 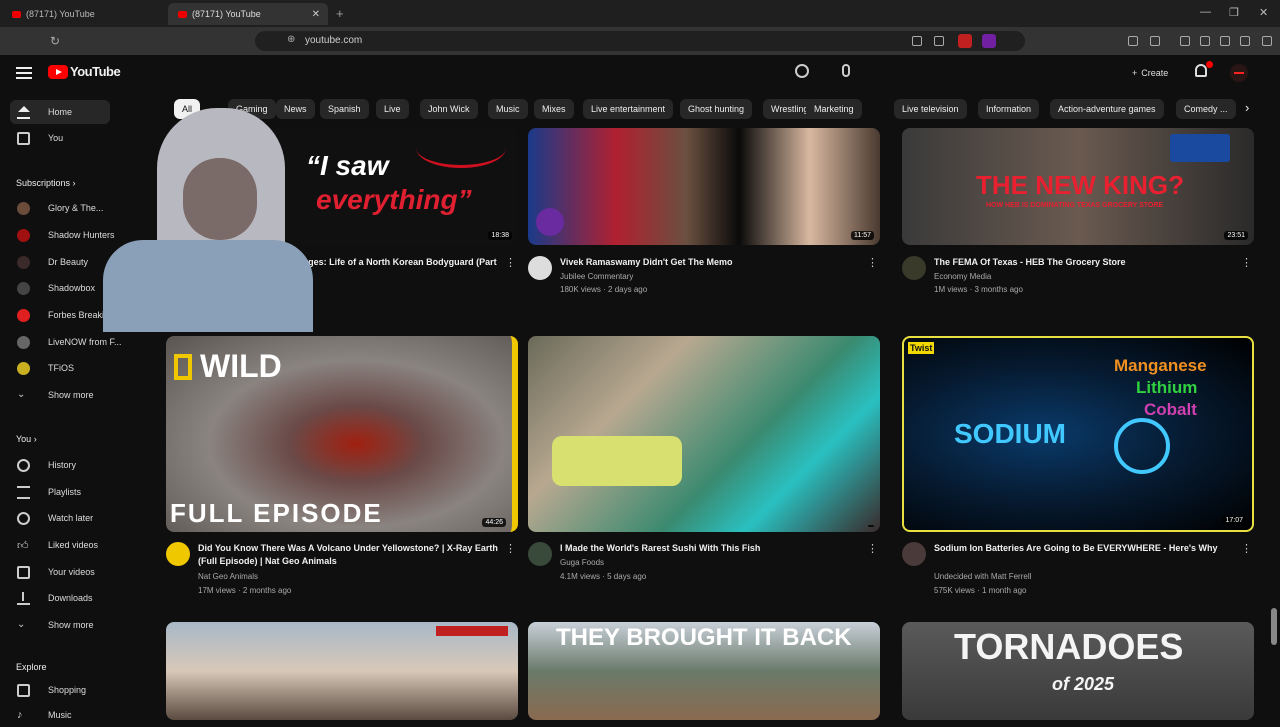 What do you see at coordinates (554, 109) in the screenshot?
I see `chip: Mixes` at bounding box center [554, 109].